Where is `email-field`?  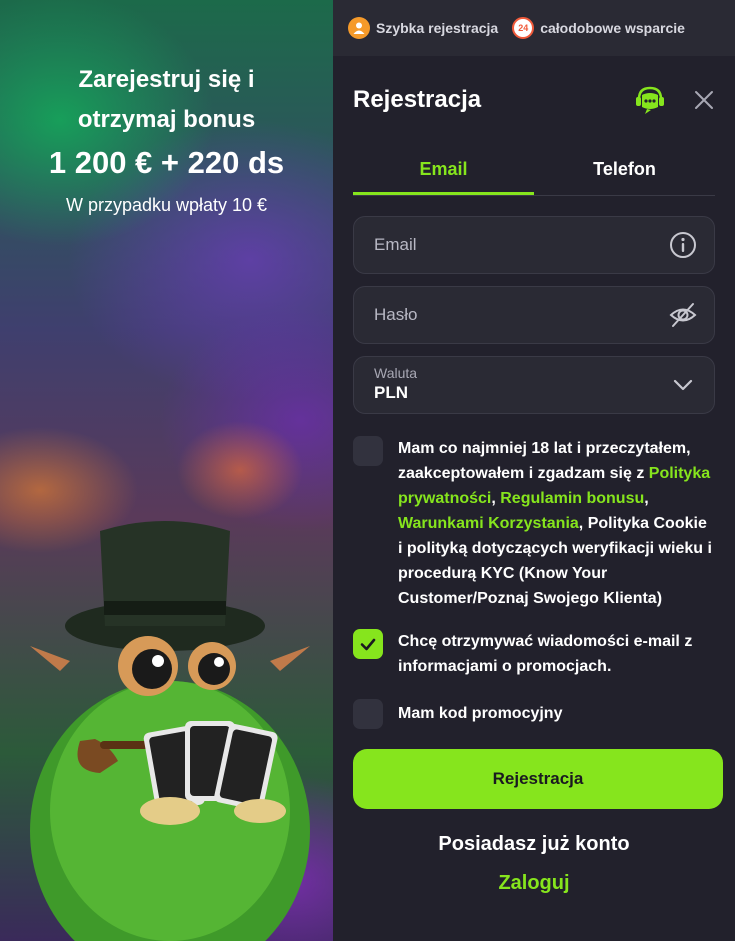
email-field is located at coordinates (534, 245).